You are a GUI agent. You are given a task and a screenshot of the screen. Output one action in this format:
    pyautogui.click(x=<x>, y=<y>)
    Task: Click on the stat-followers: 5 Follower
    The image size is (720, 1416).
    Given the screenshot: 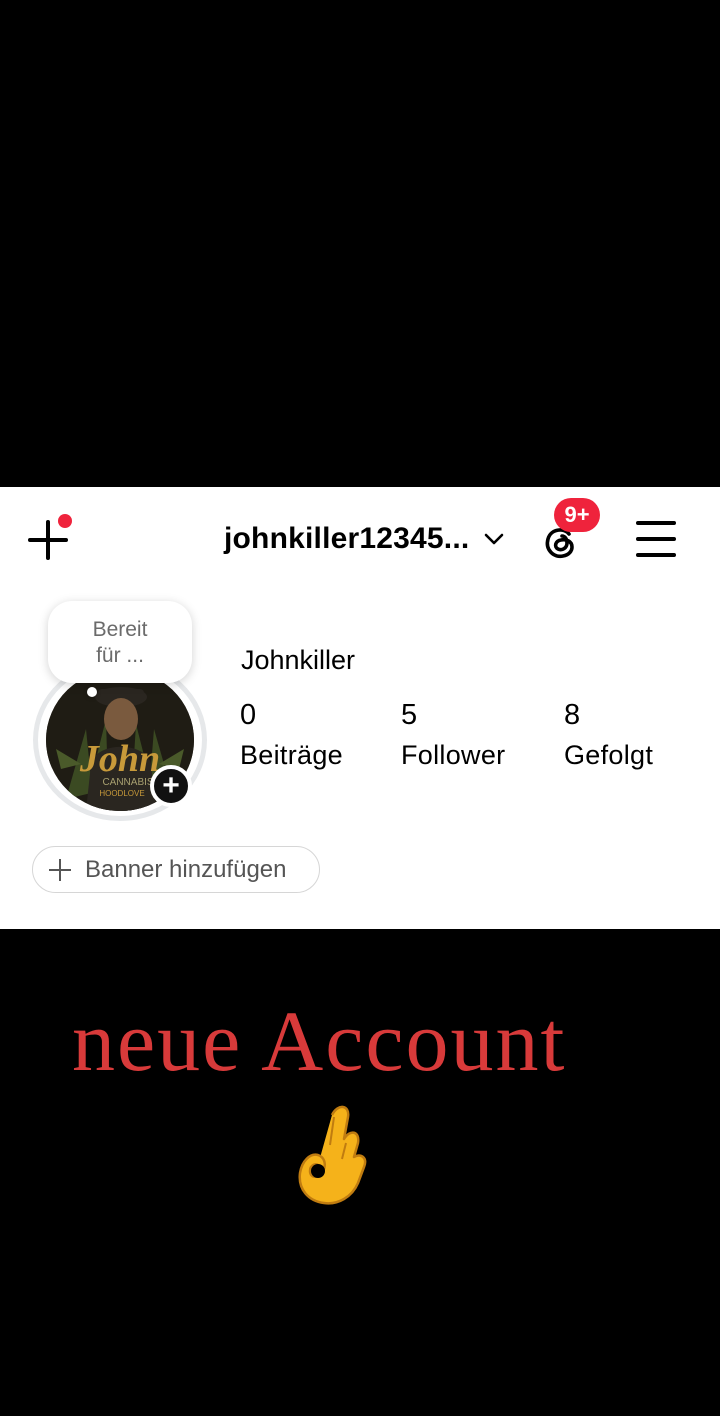 What is the action you would take?
    pyautogui.click(x=453, y=737)
    